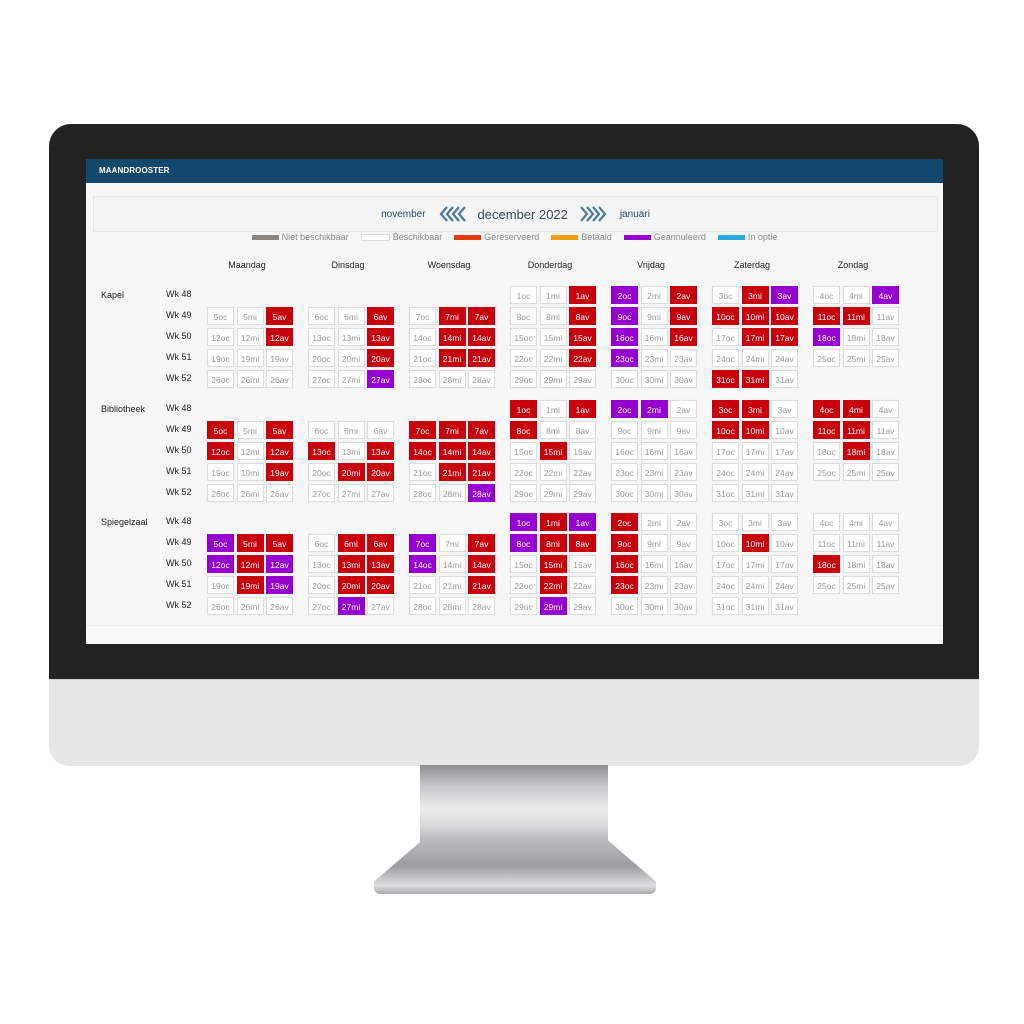 The height and width of the screenshot is (1024, 1024). Describe the element at coordinates (654, 493) in the screenshot. I see `slot-cell: 30mi` at that location.